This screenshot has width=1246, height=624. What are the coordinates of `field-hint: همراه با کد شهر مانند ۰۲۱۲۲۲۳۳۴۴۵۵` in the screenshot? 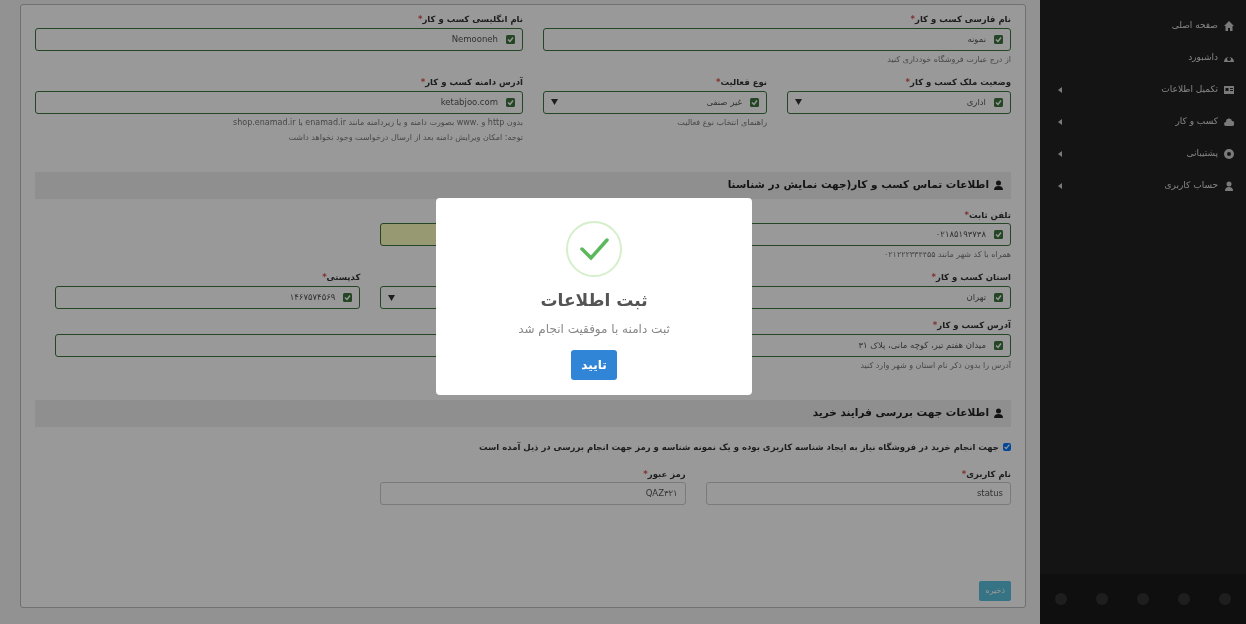 It's located at (947, 255).